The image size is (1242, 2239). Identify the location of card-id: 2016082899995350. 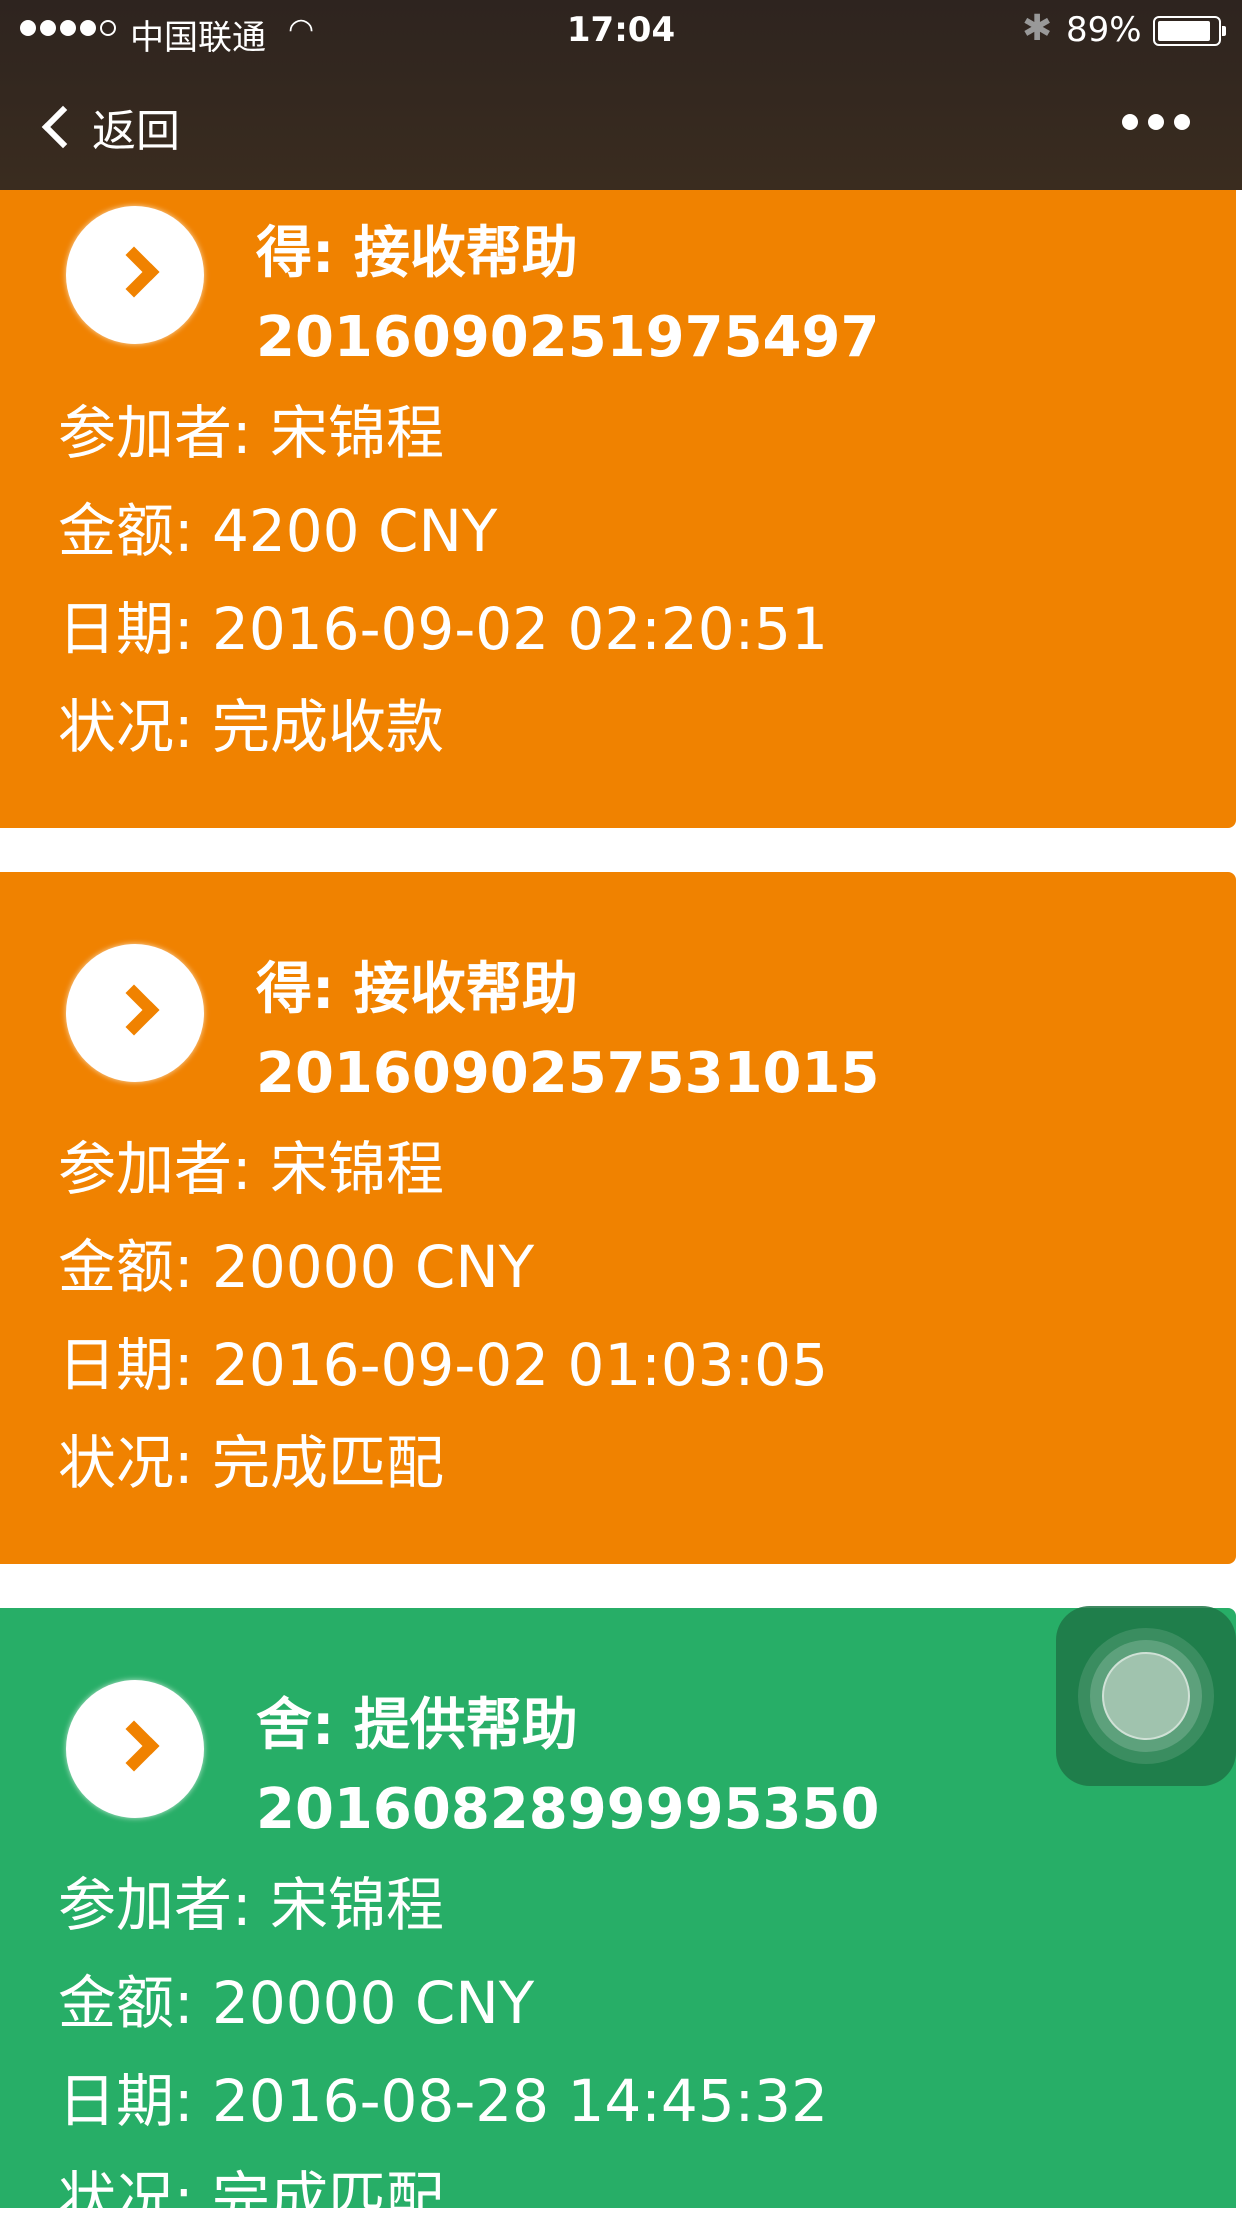
(568, 1809).